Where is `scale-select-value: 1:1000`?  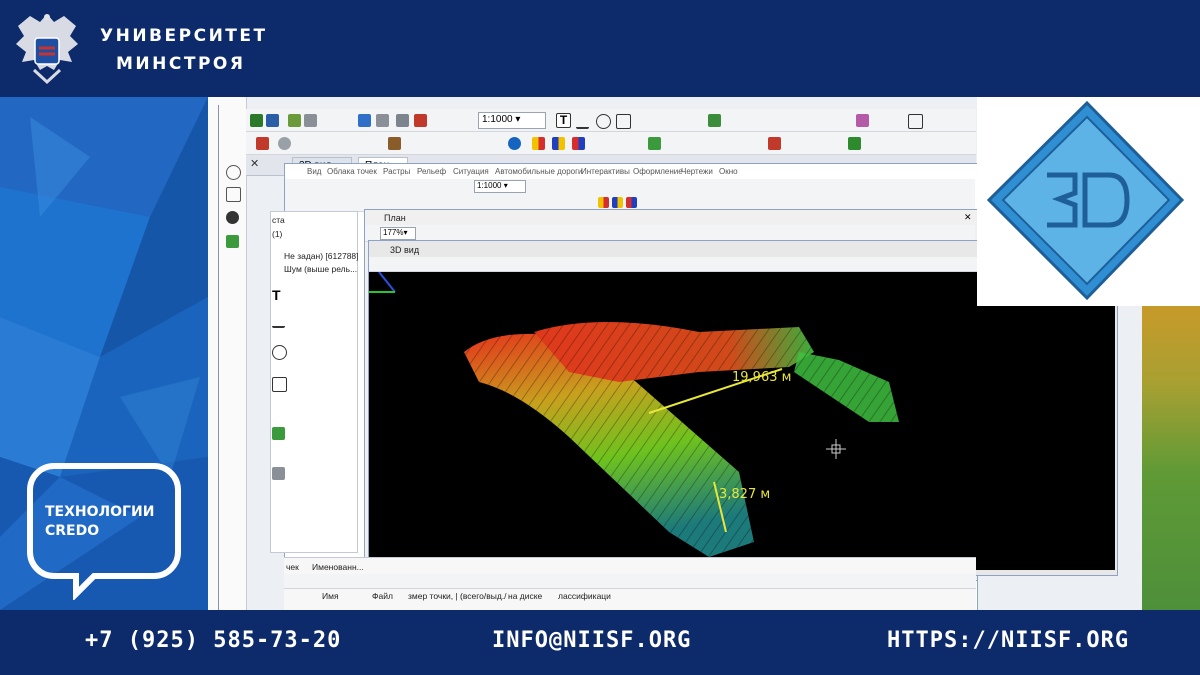 scale-select-value: 1:1000 is located at coordinates (497, 119).